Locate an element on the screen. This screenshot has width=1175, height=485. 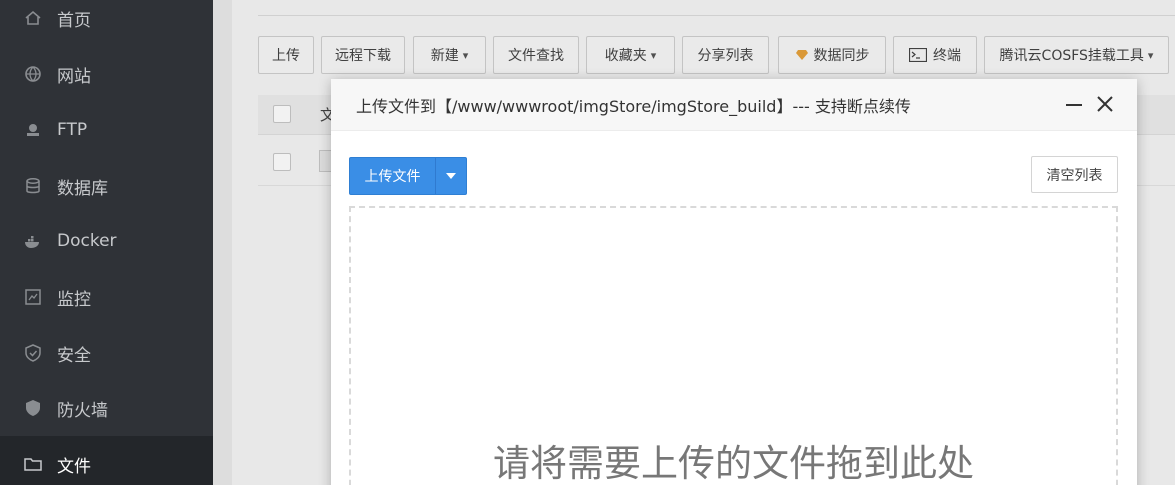
sidebar-item-website: 网站 is located at coordinates (106, 74).